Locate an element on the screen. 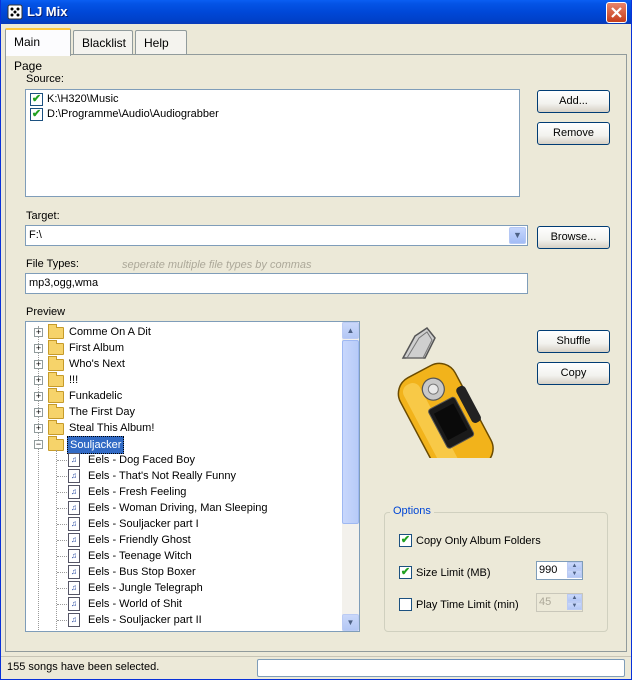 This screenshot has height=680, width=632. tree-folder-node-expanded: − Souljacker is located at coordinates (183, 445).